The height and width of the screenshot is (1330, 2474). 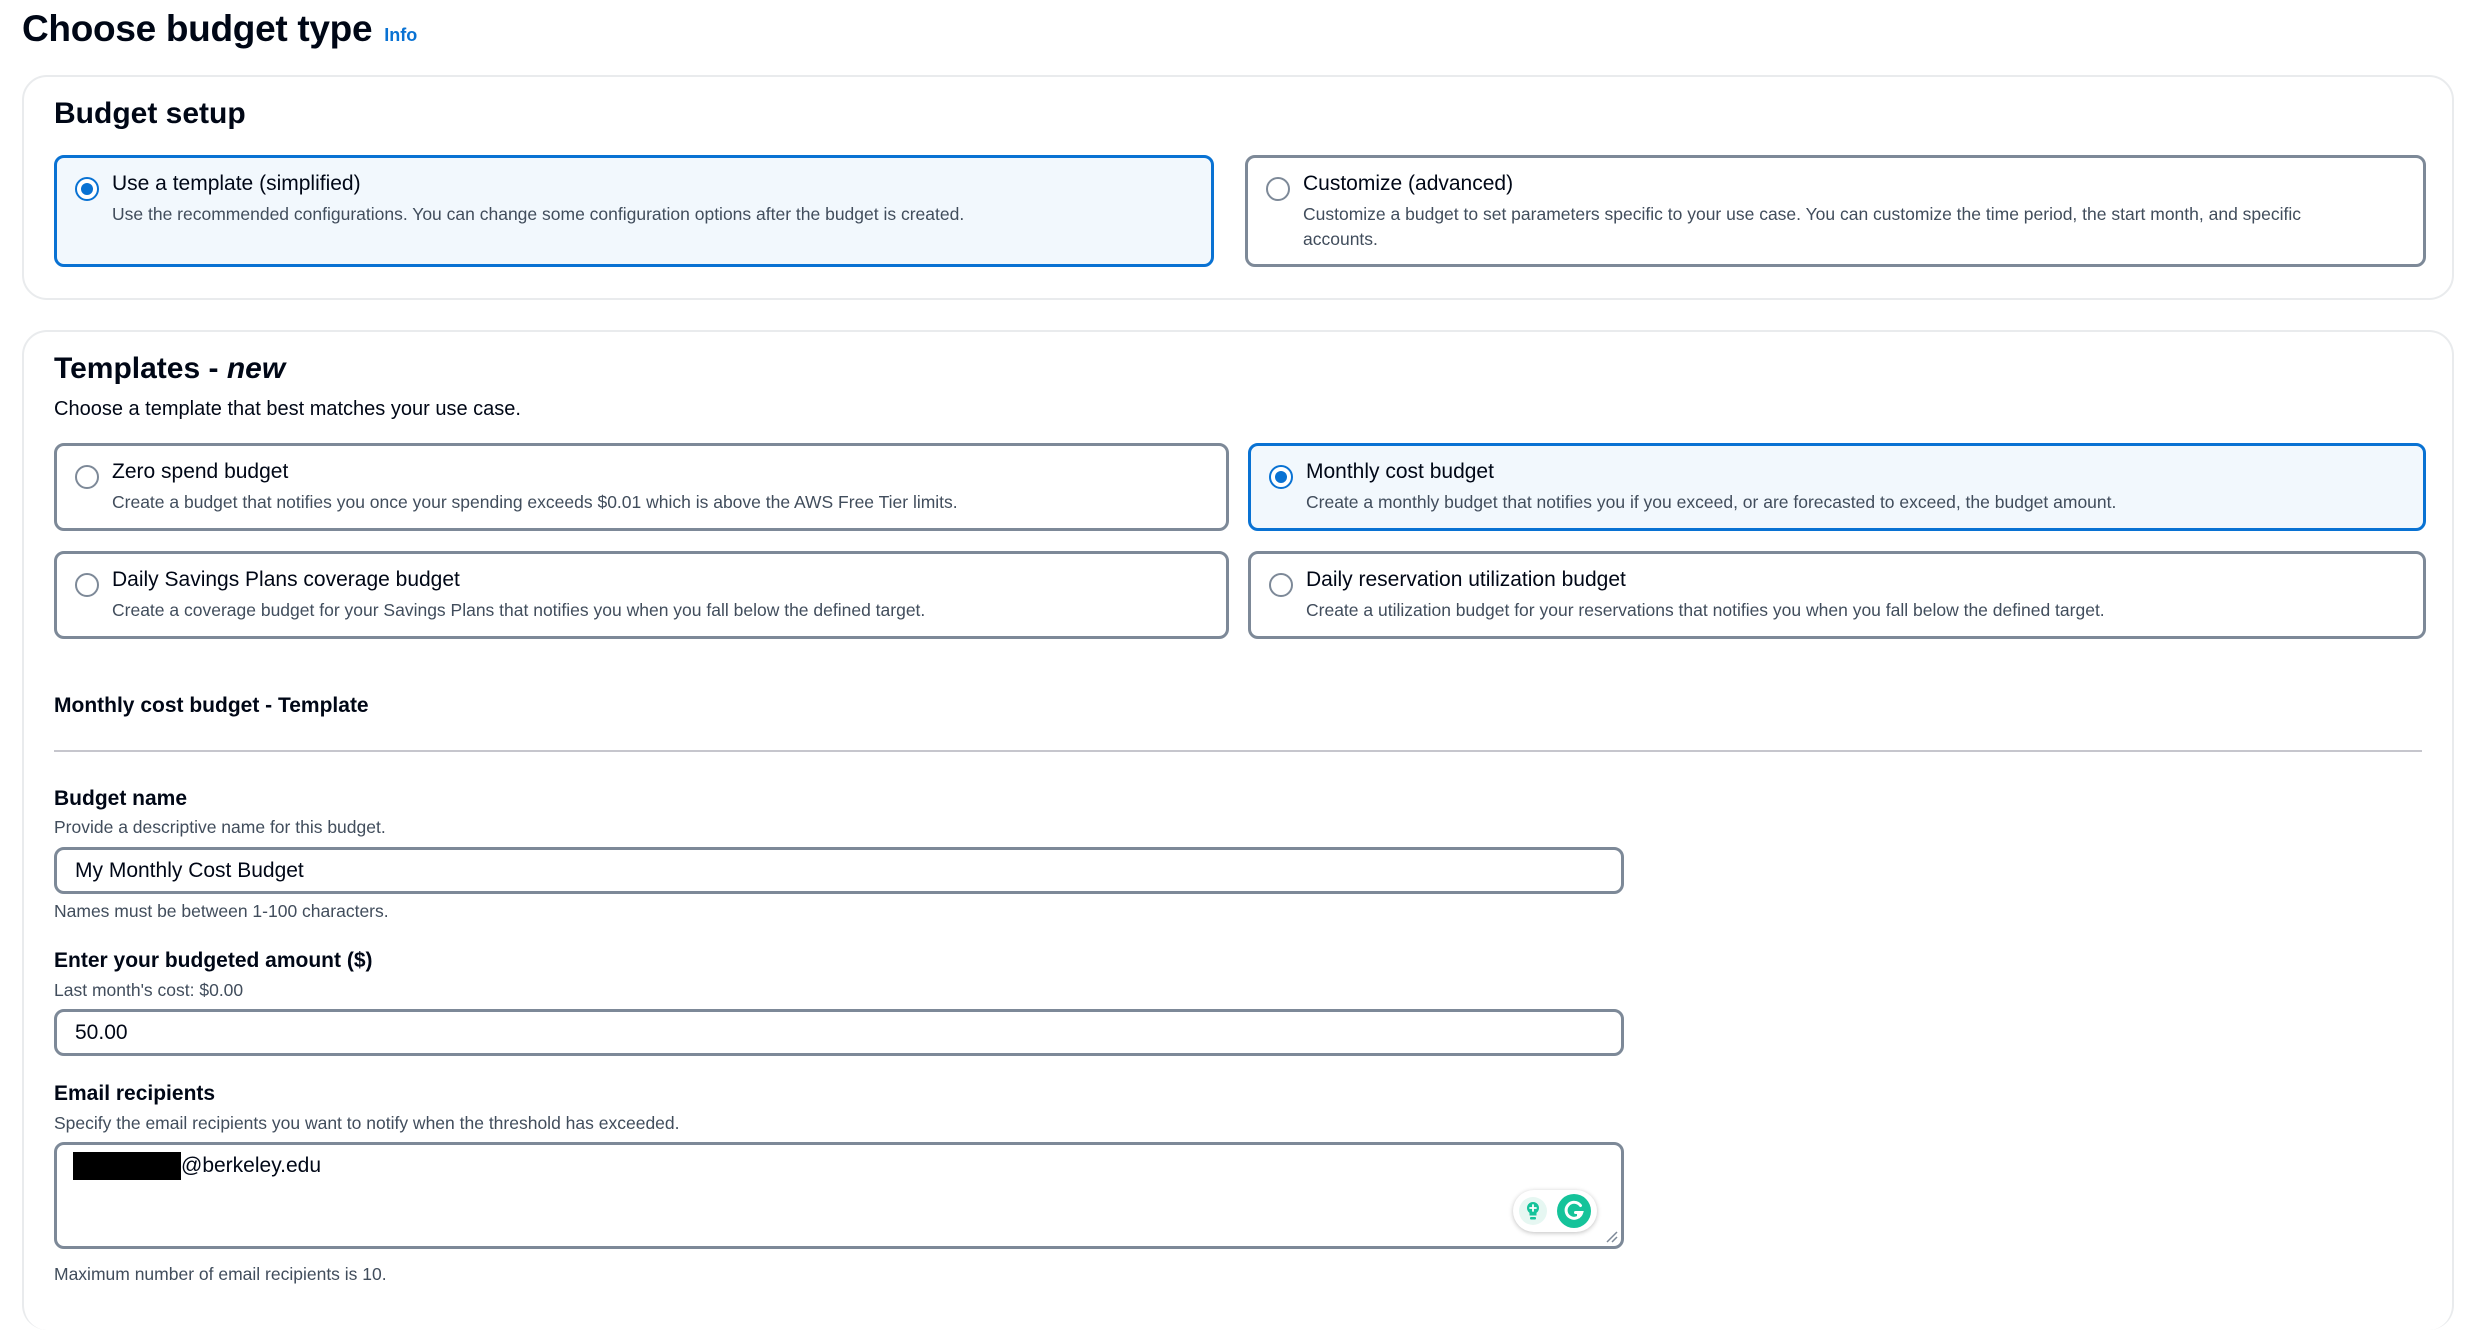 What do you see at coordinates (839, 870) in the screenshot?
I see `budget-name-input: My Monthly Cost Budget` at bounding box center [839, 870].